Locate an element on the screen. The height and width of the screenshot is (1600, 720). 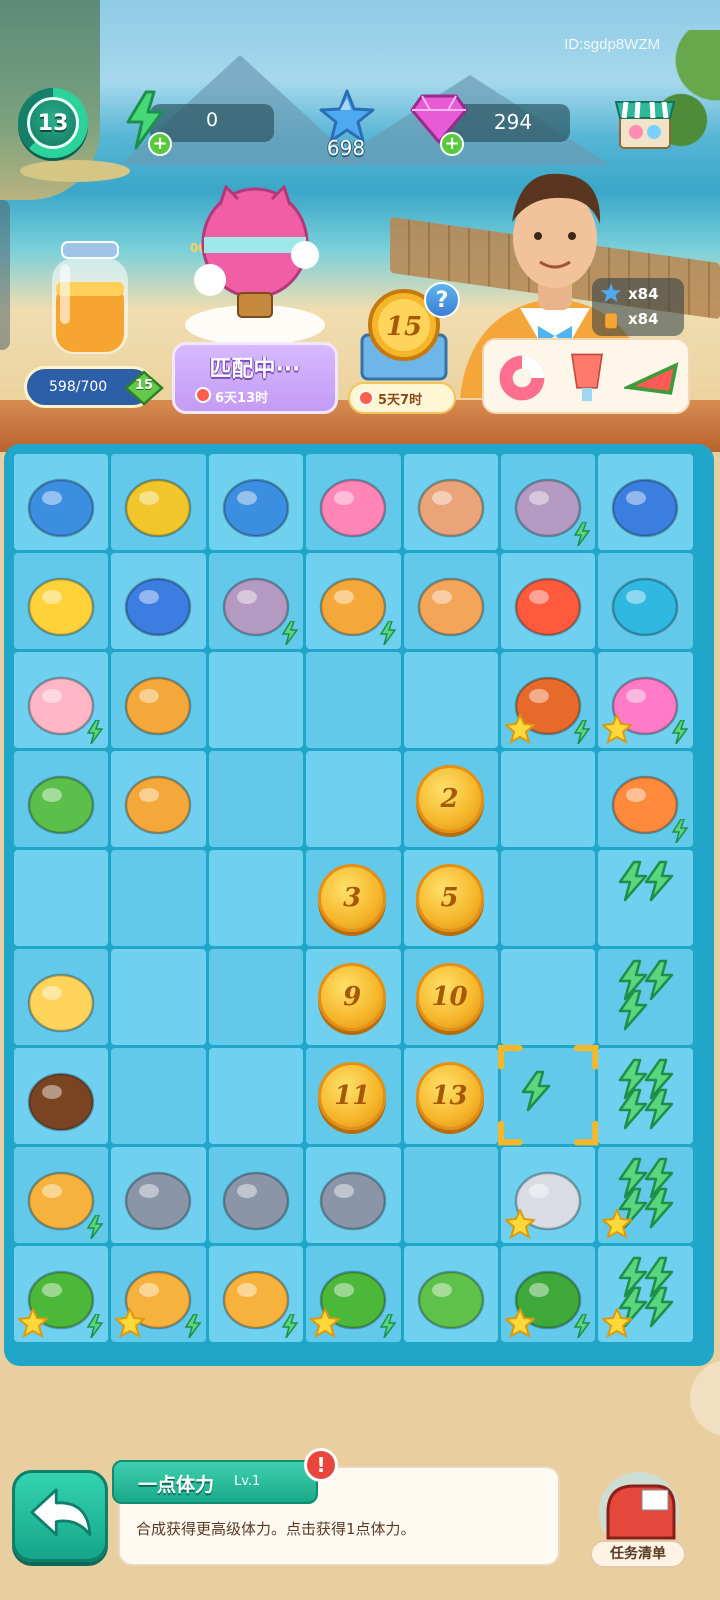
toy-truck-icon is located at coordinates (158, 502).